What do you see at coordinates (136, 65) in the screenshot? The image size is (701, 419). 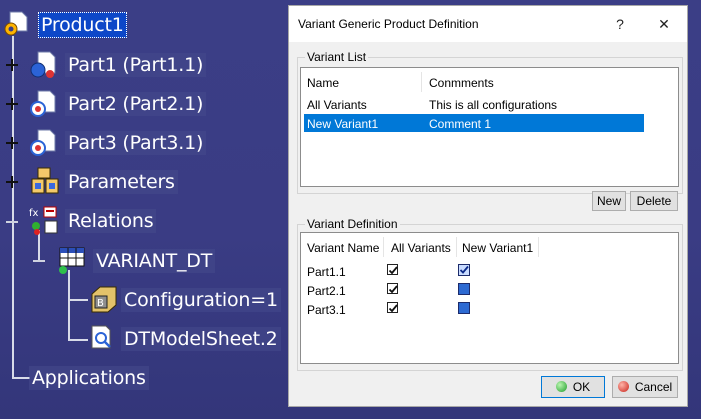 I see `tree-item-part1: Part1 (Part1.1)` at bounding box center [136, 65].